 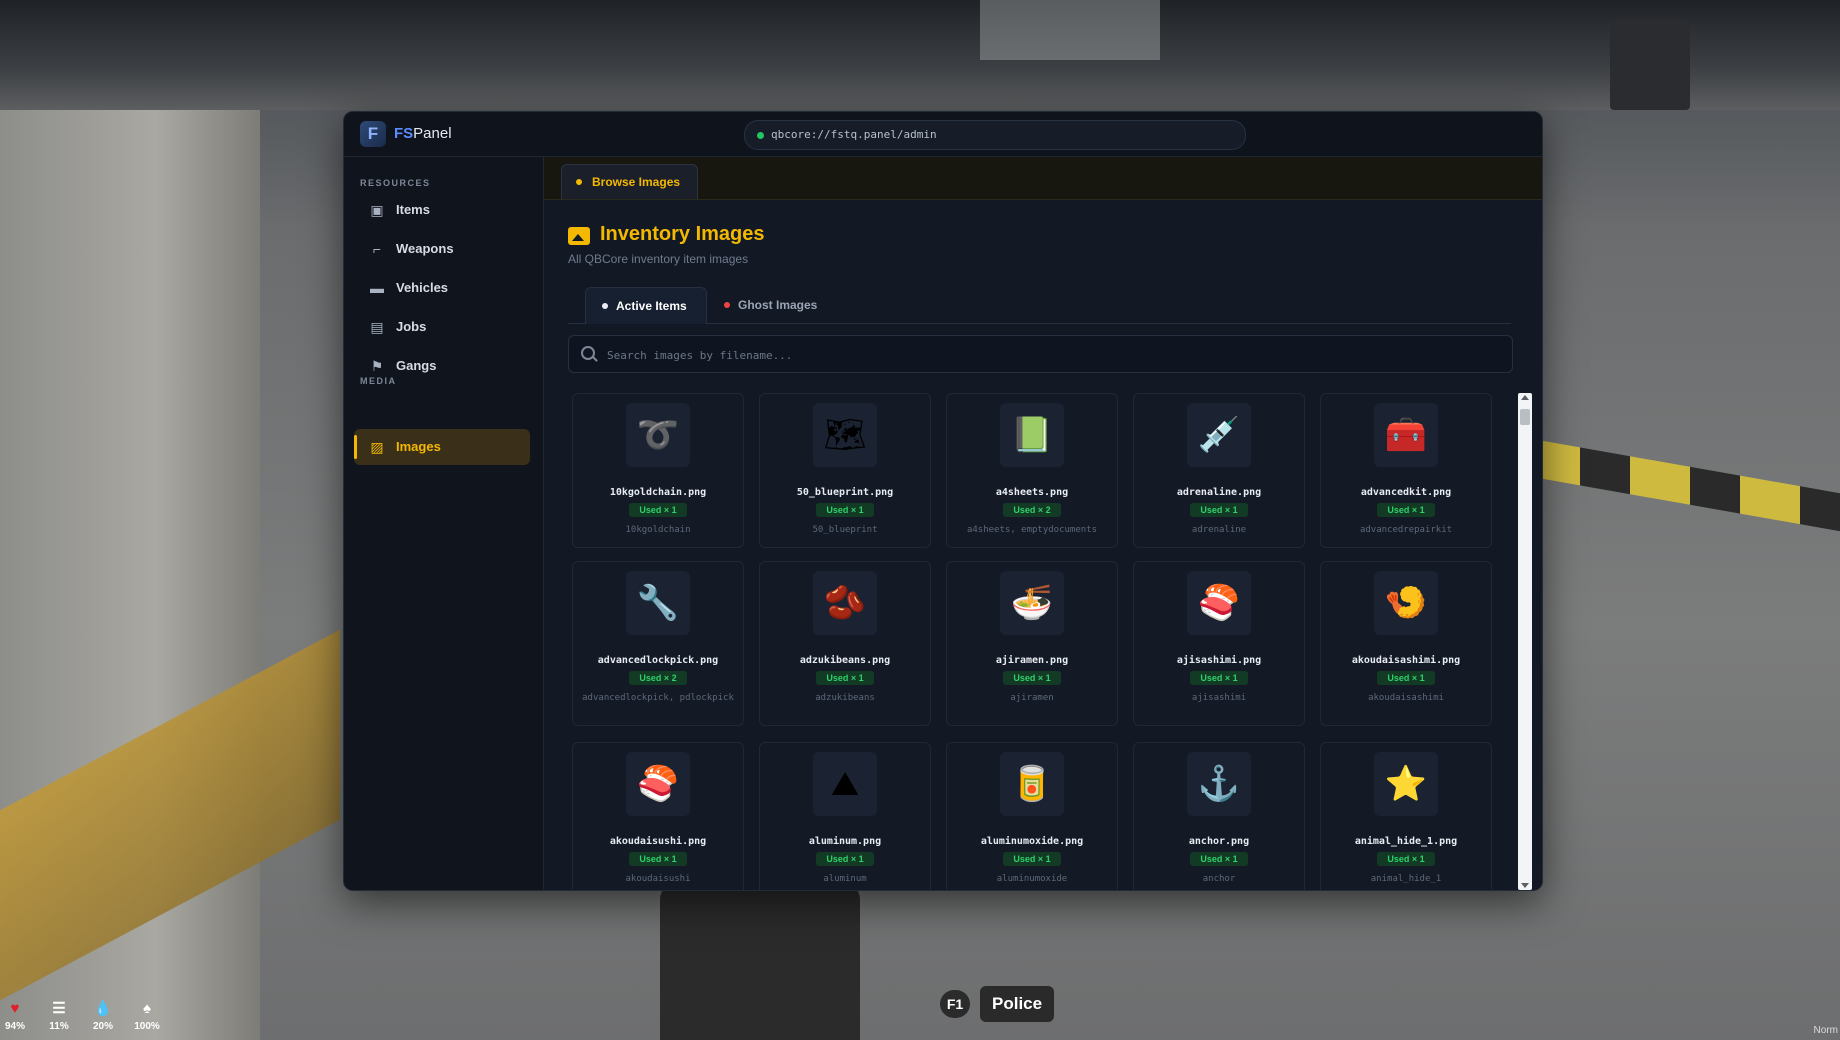 I want to click on sidebar-item-vehicles: ▬ Vehicles, so click(x=442, y=288).